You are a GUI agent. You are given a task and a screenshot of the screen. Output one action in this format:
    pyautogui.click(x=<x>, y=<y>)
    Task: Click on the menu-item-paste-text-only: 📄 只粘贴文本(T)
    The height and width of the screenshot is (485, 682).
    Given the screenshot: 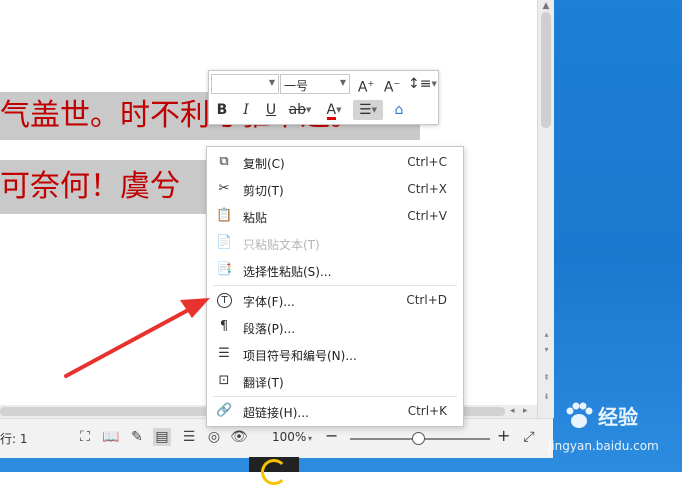 What is the action you would take?
    pyautogui.click(x=268, y=243)
    